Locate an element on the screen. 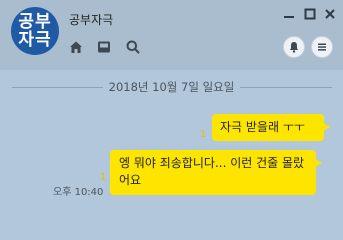 The width and height of the screenshot is (343, 240). avatar-text-line2: 자극 is located at coordinates (35, 40).